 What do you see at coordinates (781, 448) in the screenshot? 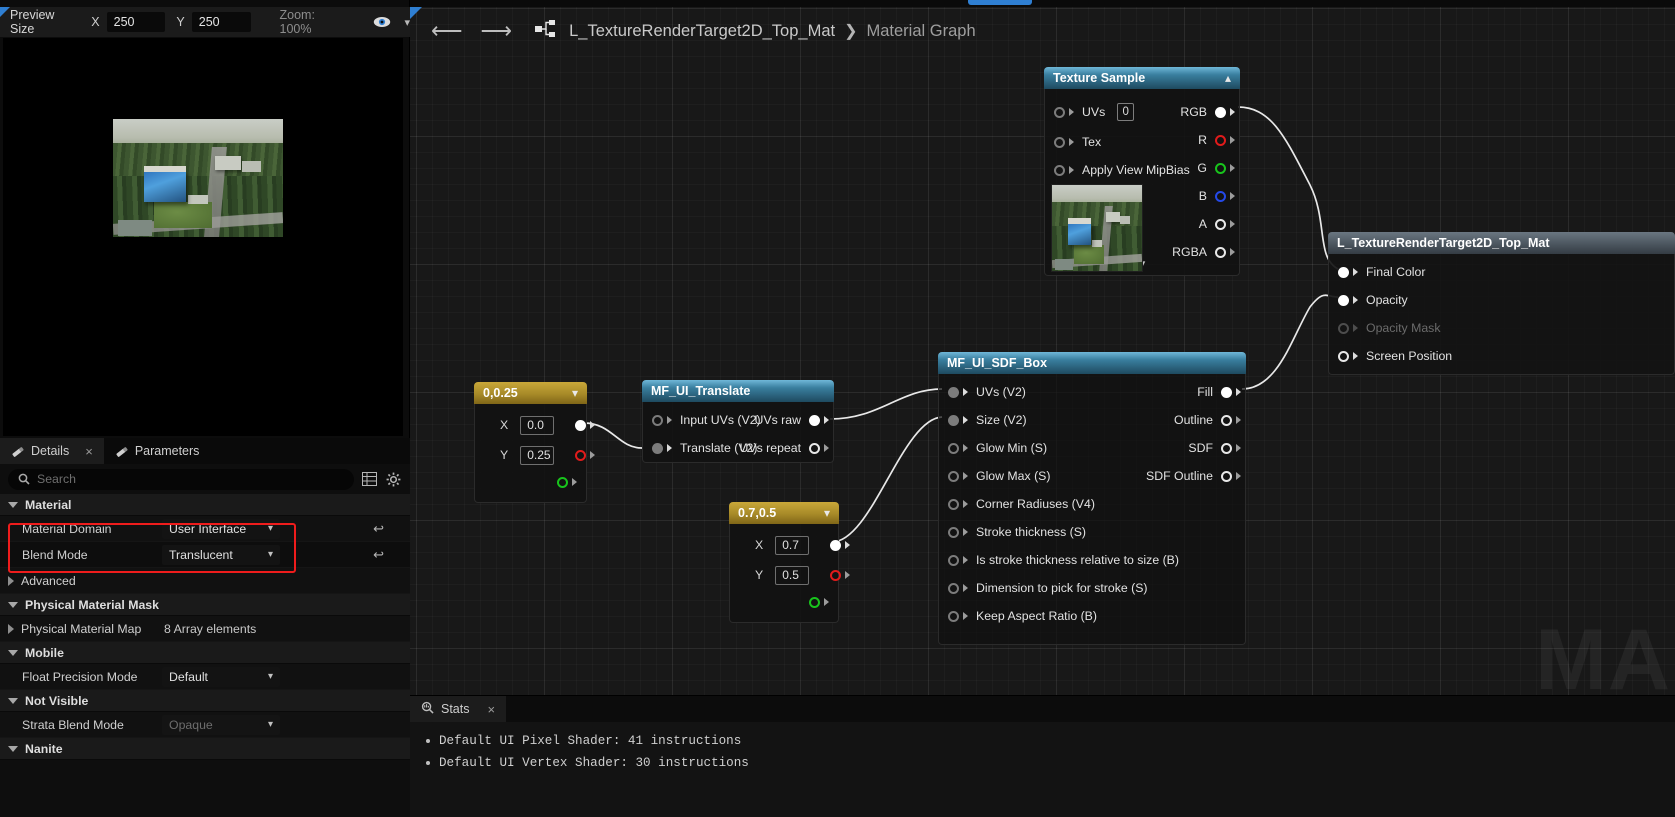
I see `pin-out-uvs-repeat: UVs repeat` at bounding box center [781, 448].